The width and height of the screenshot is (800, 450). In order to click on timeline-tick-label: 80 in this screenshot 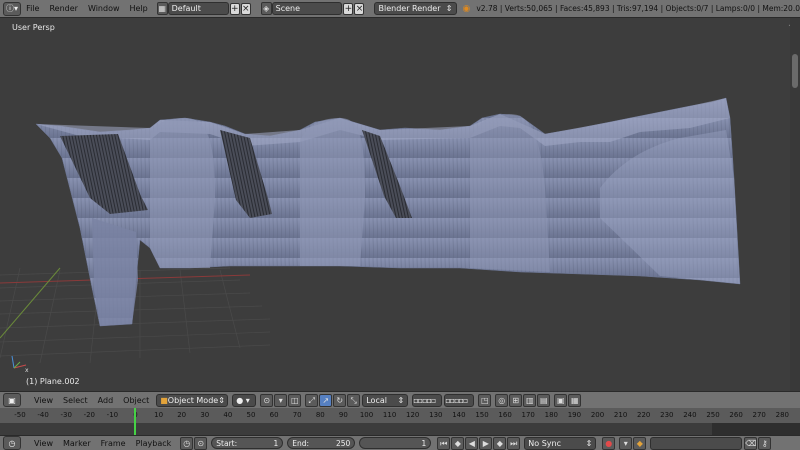, I will do `click(320, 415)`.